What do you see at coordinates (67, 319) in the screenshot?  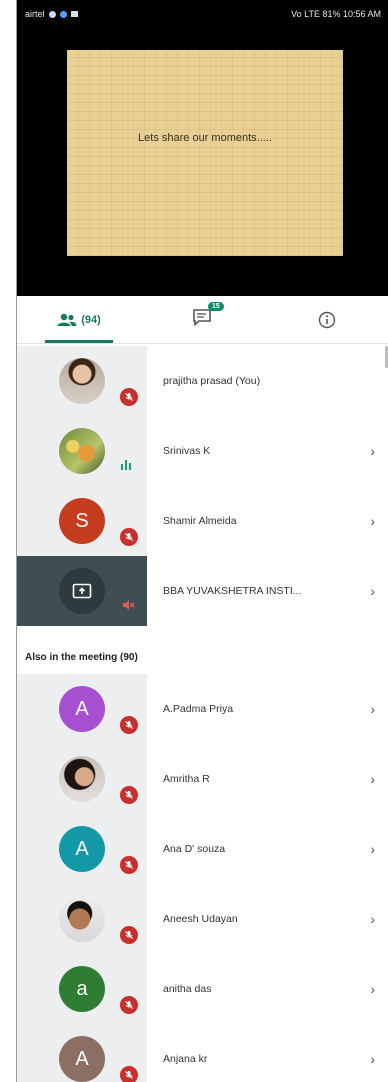 I see `people-icon` at bounding box center [67, 319].